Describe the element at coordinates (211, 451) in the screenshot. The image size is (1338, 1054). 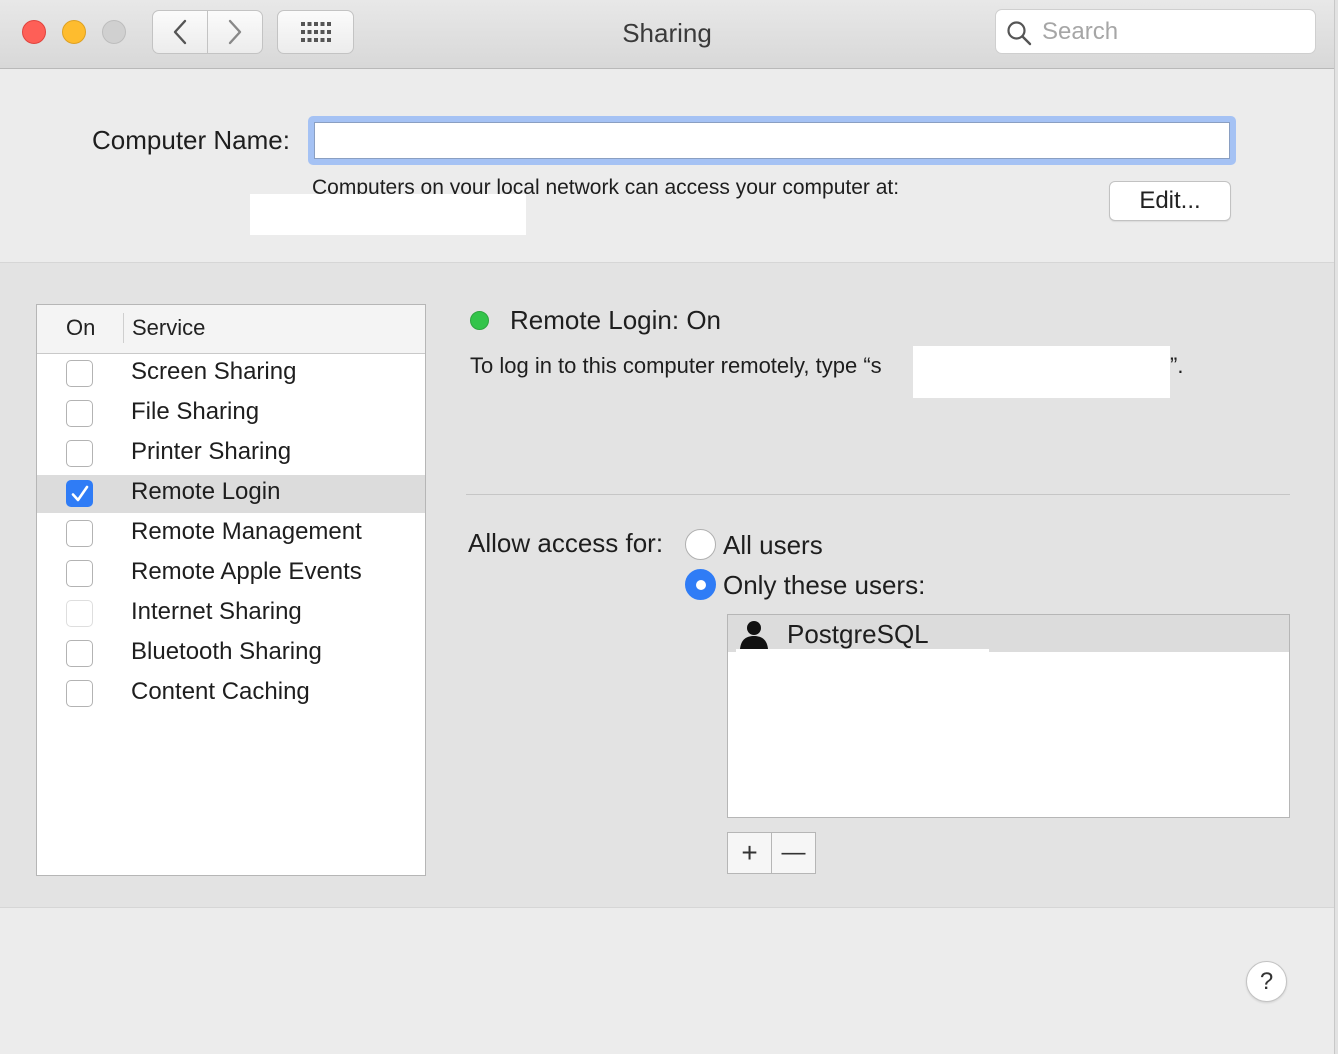
I see `service-label: Printer Sharing` at that location.